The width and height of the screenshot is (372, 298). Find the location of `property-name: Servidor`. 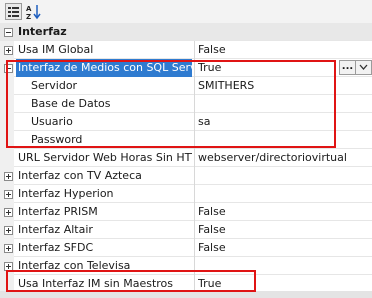

property-name: Servidor is located at coordinates (54, 85).